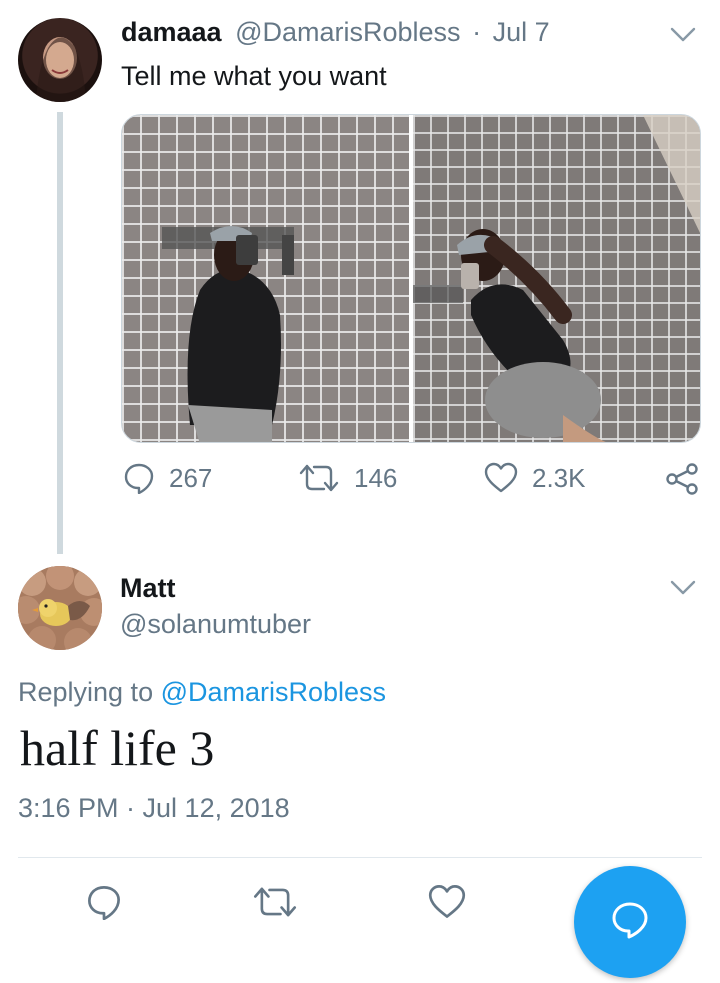  What do you see at coordinates (360, 857) in the screenshot?
I see `divider` at bounding box center [360, 857].